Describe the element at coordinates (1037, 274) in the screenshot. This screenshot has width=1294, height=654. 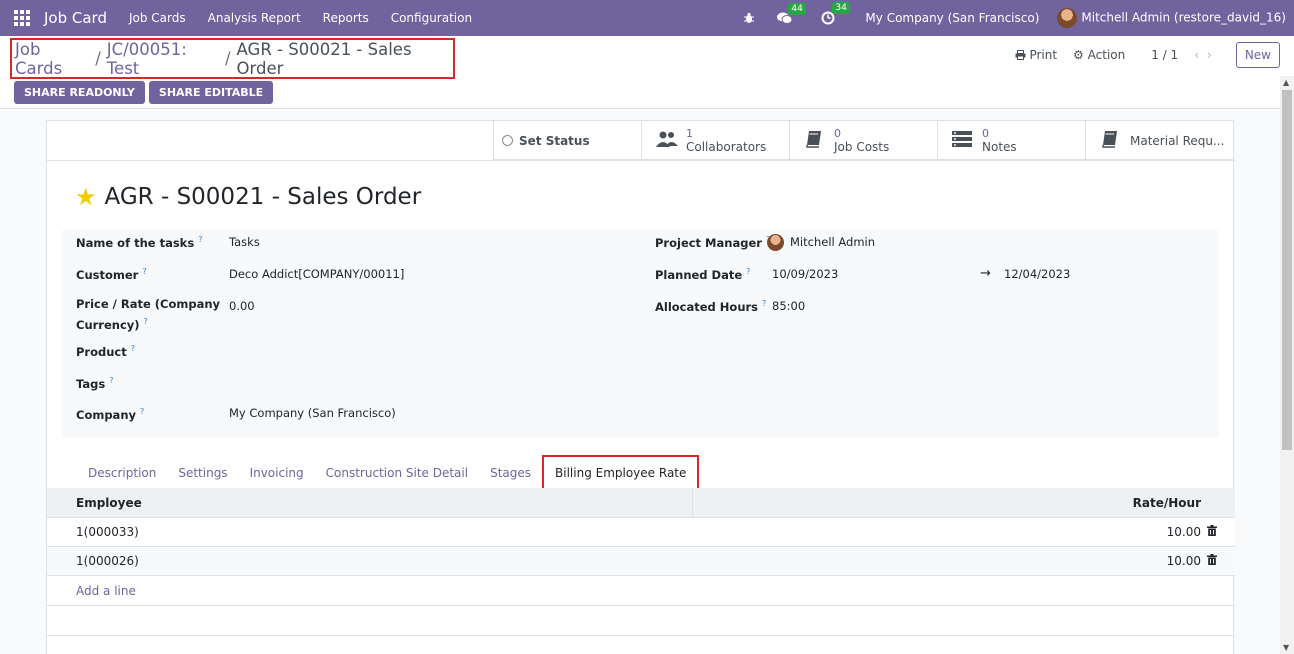
I see `planned-date-end-field: 12/04/2023` at that location.